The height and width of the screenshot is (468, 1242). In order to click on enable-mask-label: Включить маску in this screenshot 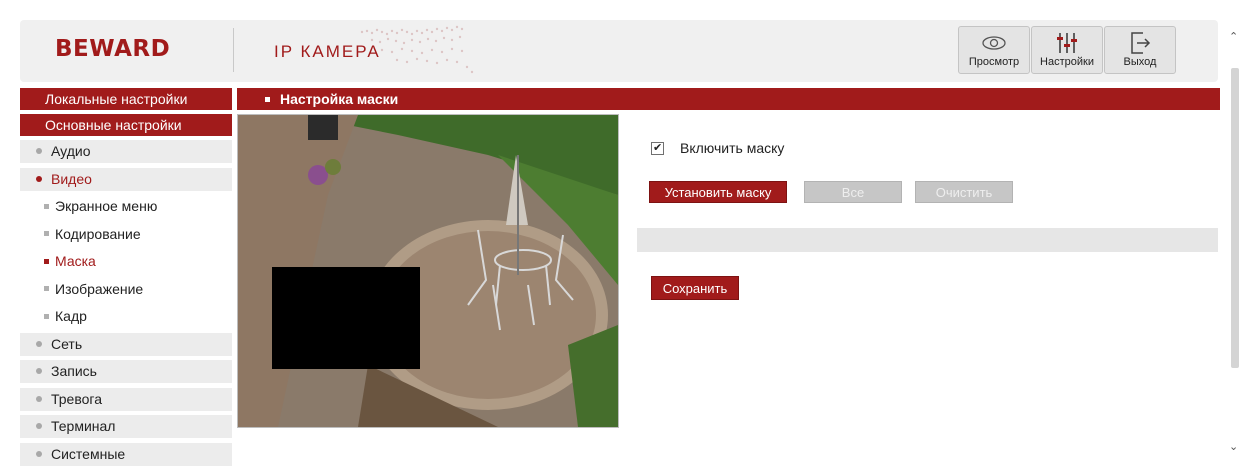, I will do `click(732, 148)`.